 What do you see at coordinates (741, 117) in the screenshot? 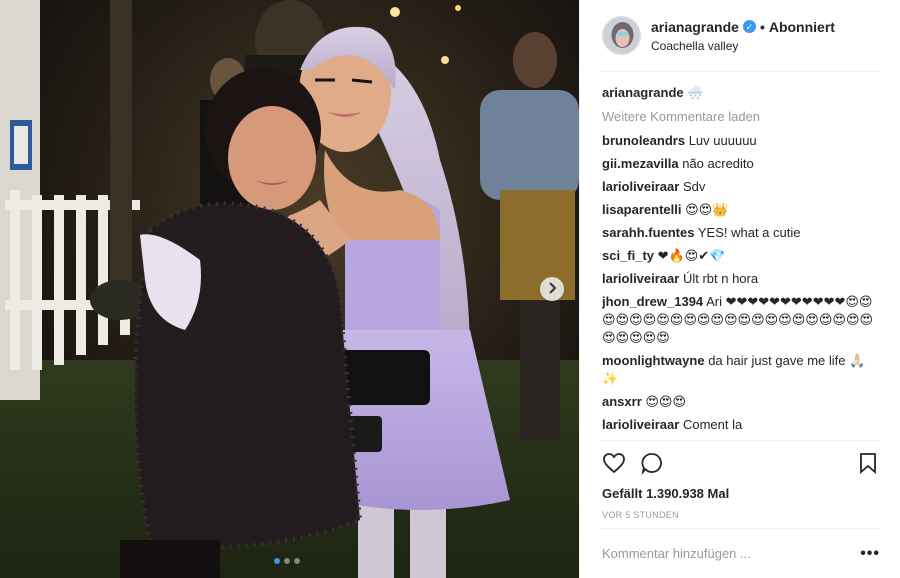
I see `load-more-comments-button: Weitere Kommentare laden` at bounding box center [741, 117].